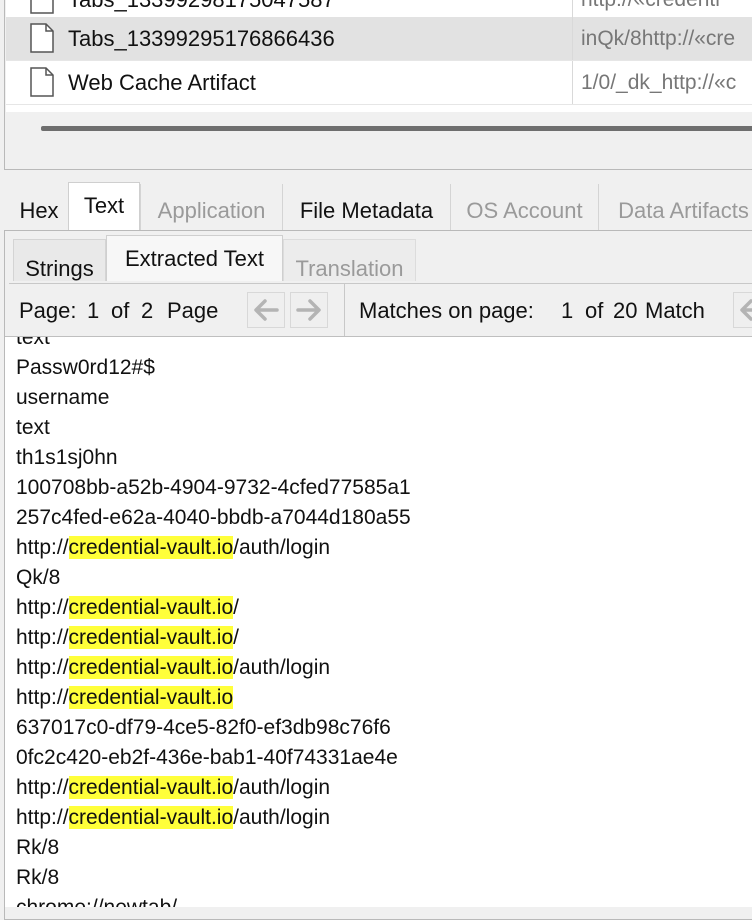 This screenshot has width=752, height=920. What do you see at coordinates (213, 487) in the screenshot?
I see `text-line: 100708bb-a52b-4904-9732-4cfed77585a1` at bounding box center [213, 487].